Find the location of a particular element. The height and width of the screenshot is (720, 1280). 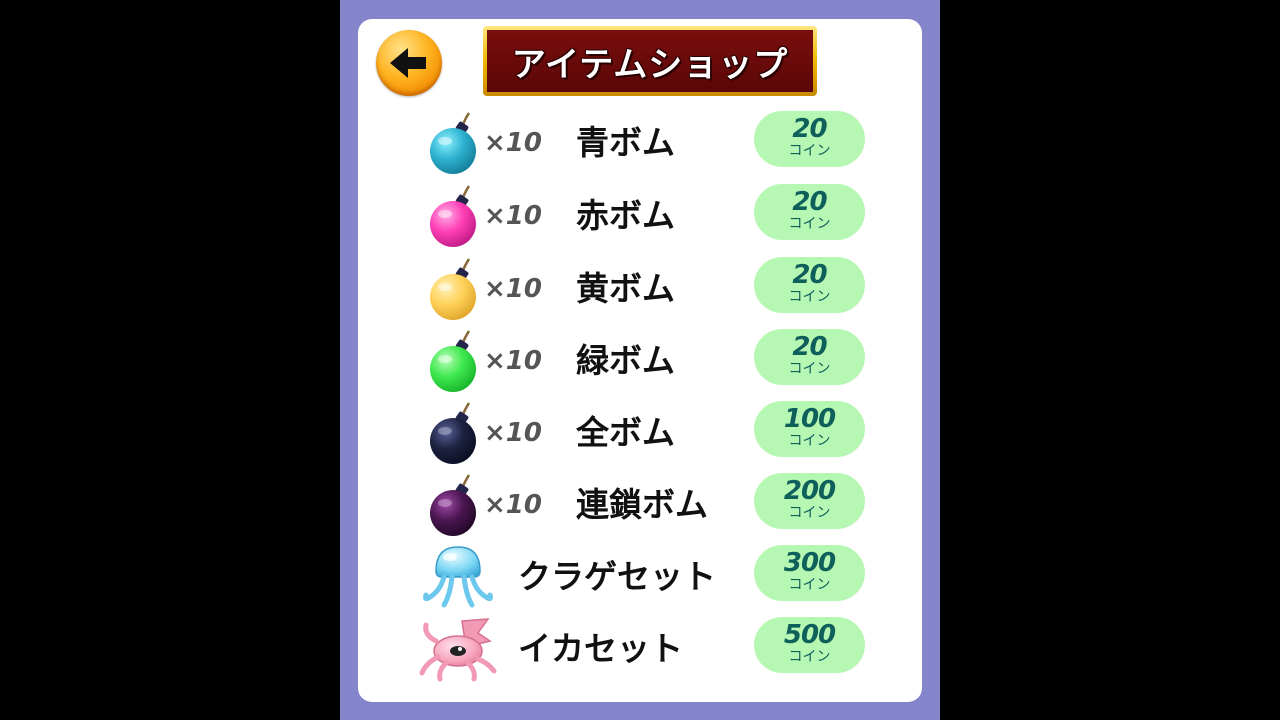

price-value: 500 is located at coordinates (809, 635).